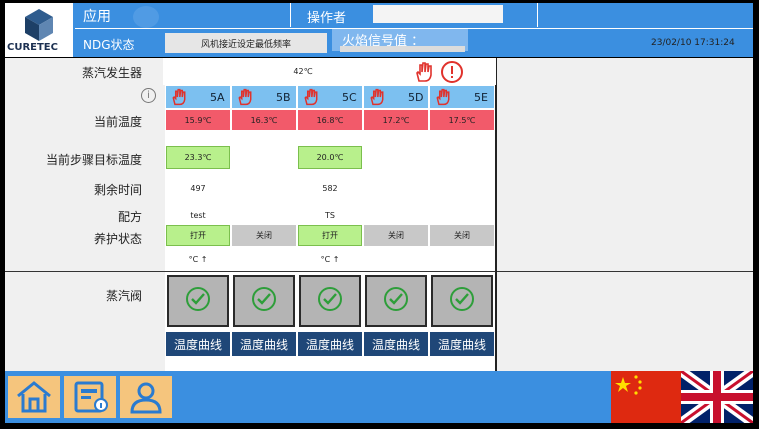  Describe the element at coordinates (117, 239) in the screenshot. I see `label-curing-status: 养护状态` at that location.